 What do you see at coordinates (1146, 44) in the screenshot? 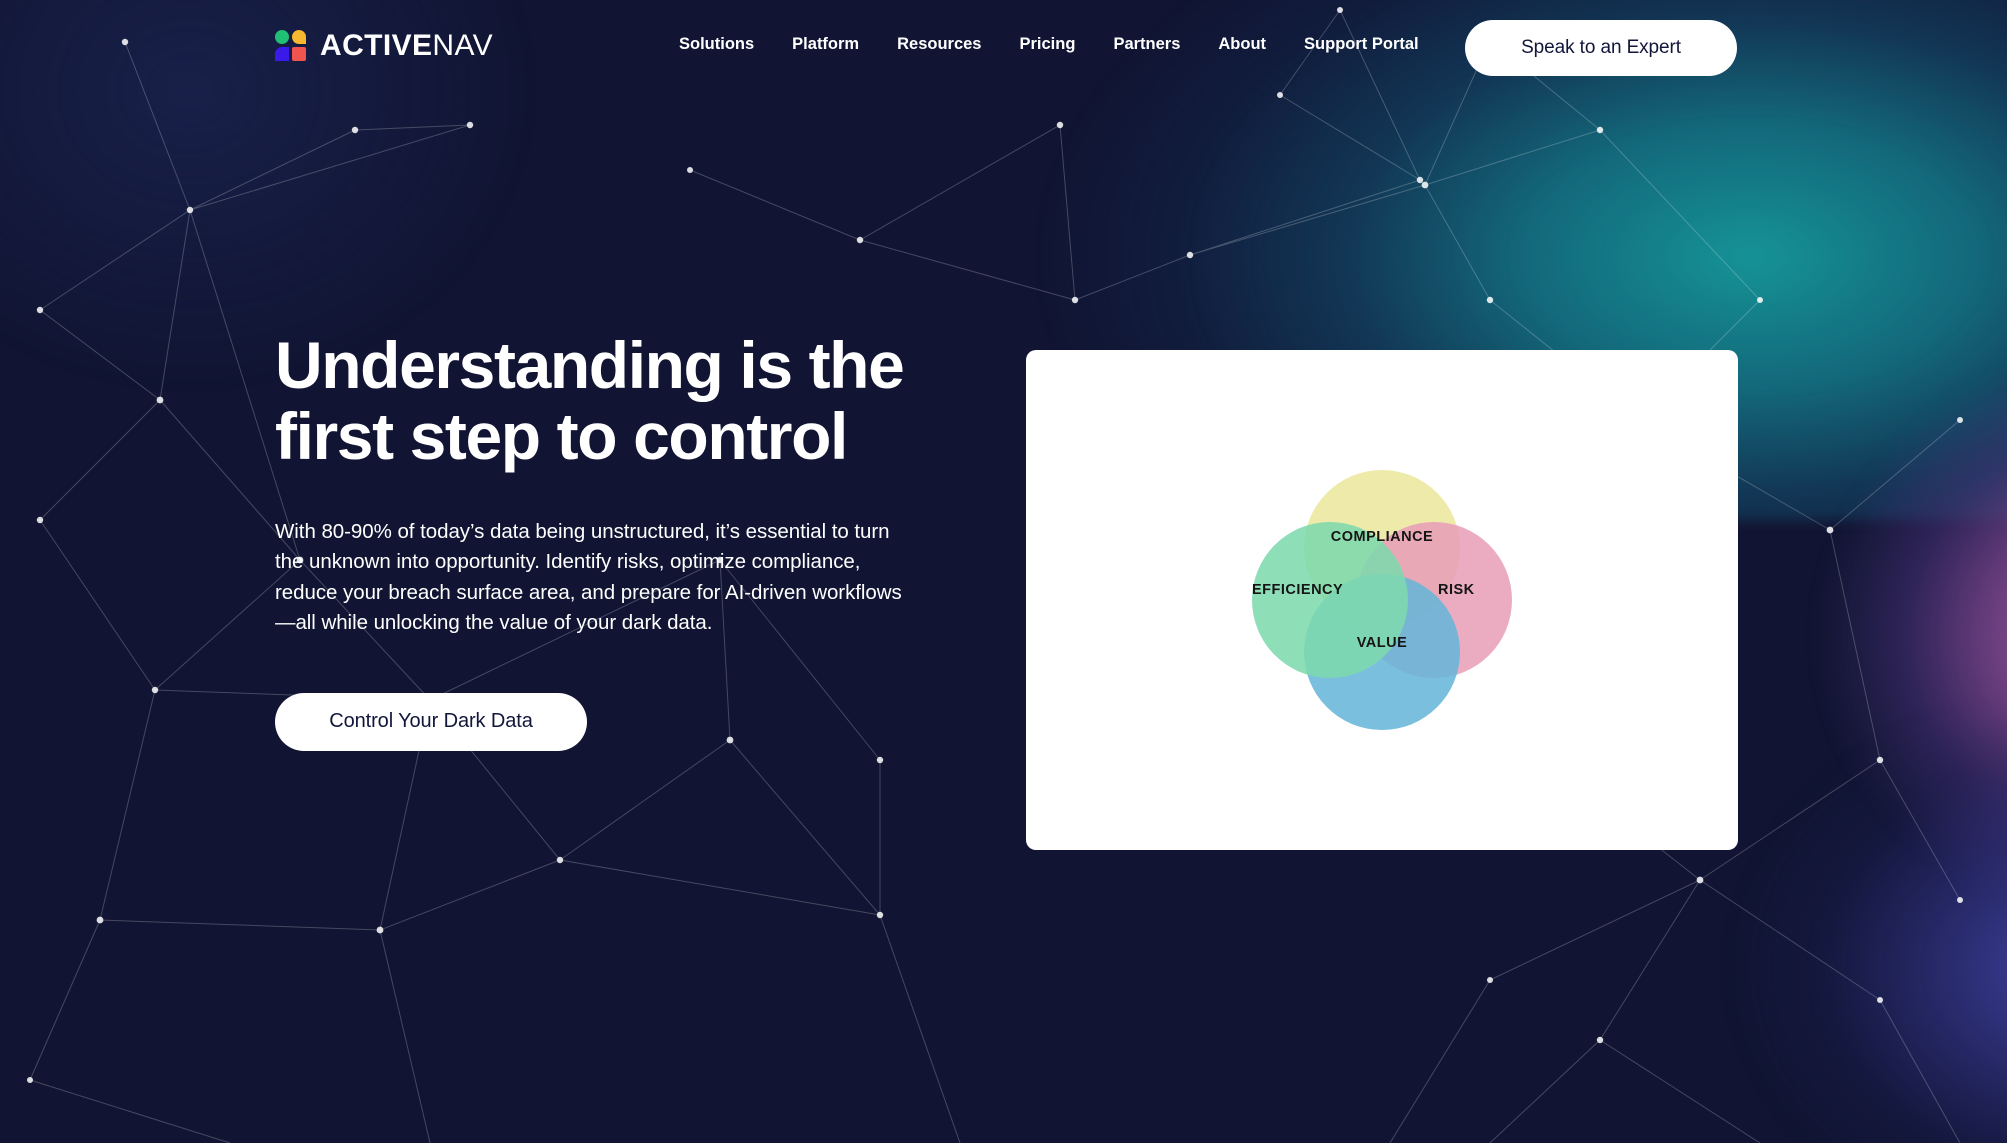
I see `nav-item-partners: Partners` at bounding box center [1146, 44].